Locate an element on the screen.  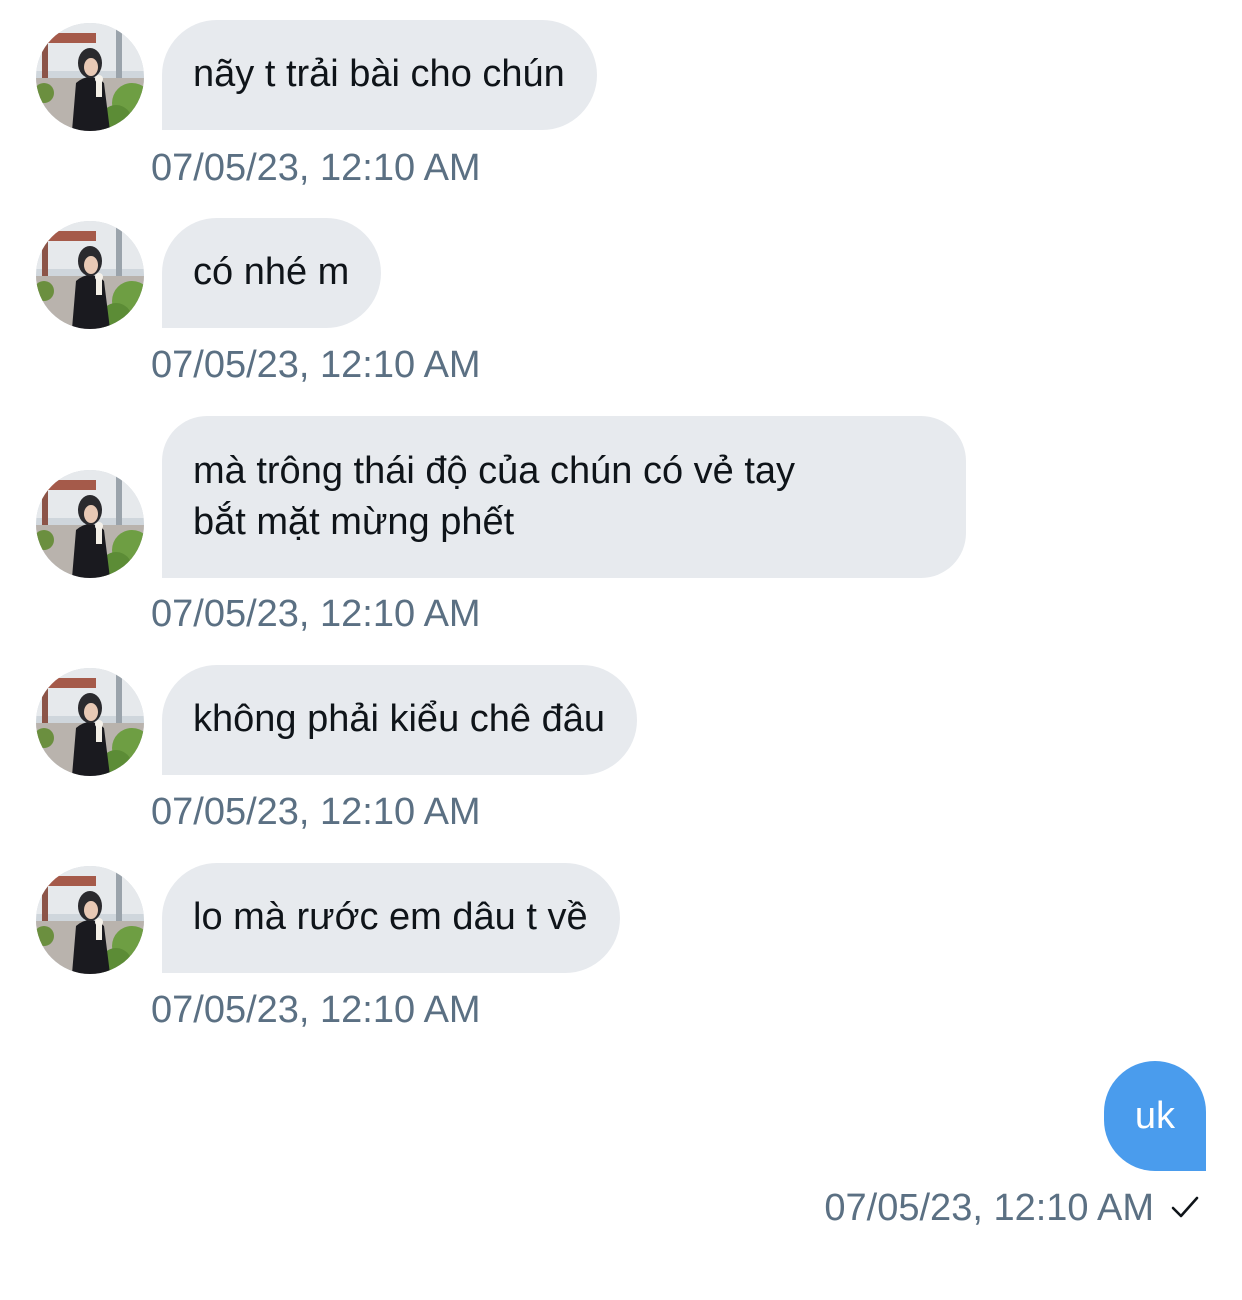
message-bubble: có nhé m is located at coordinates (272, 273).